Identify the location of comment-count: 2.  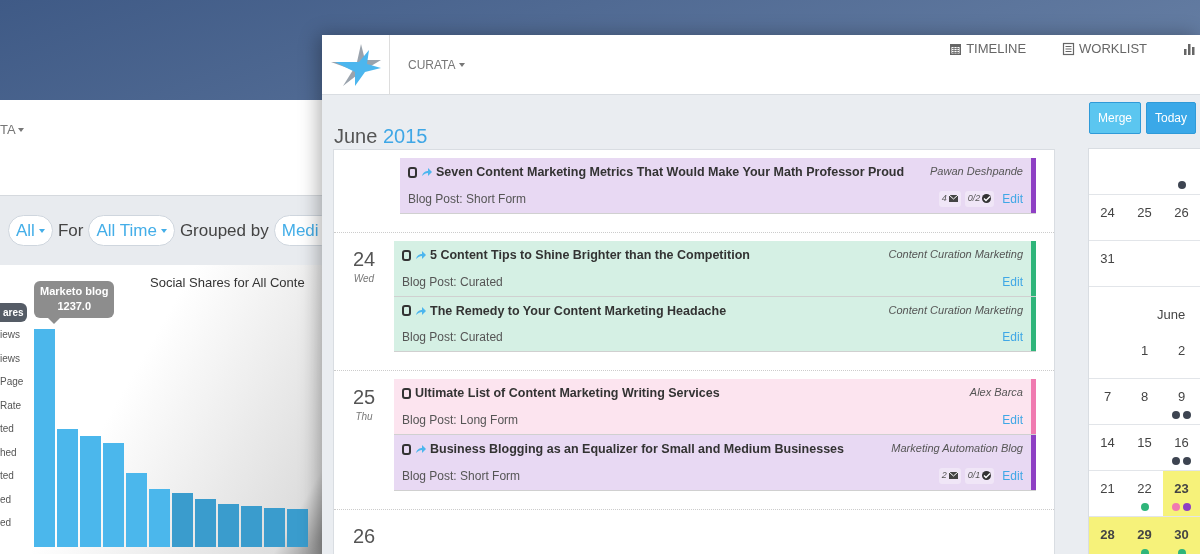
(949, 476).